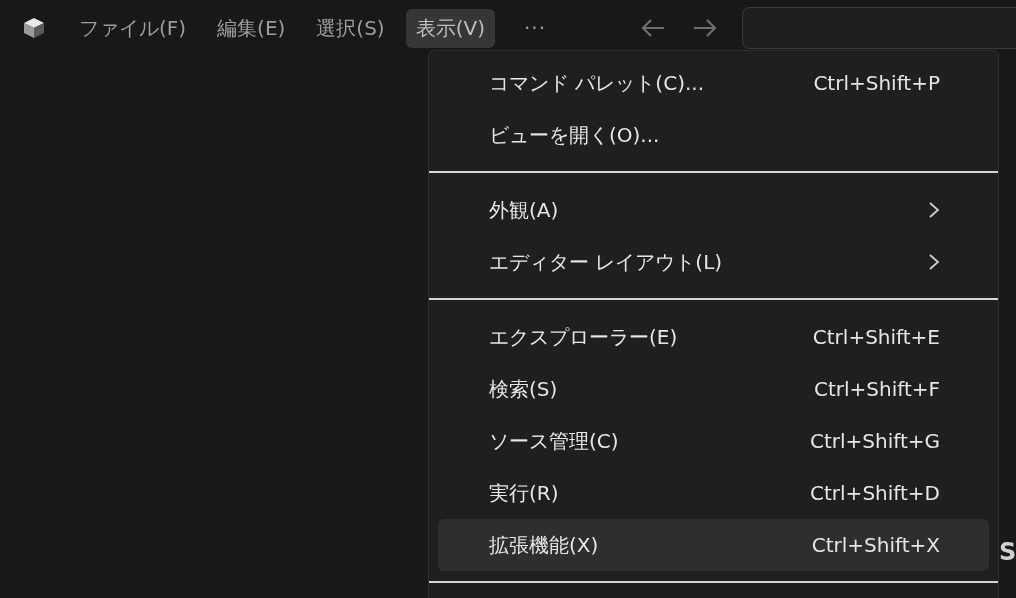 The height and width of the screenshot is (598, 1016). Describe the element at coordinates (713, 337) in the screenshot. I see `menu-item: エクスプローラー(E) Ctrl+Shift+E` at that location.